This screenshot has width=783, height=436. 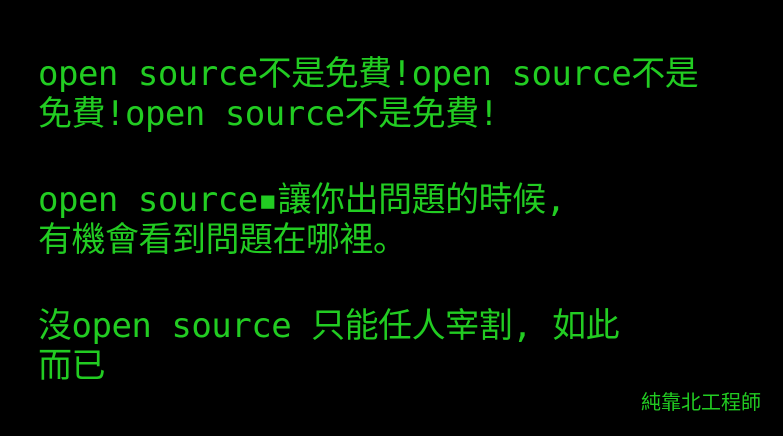 I want to click on paragraph-3-line-1: 沒open source 只能任人宰割, 如此, so click(x=329, y=326).